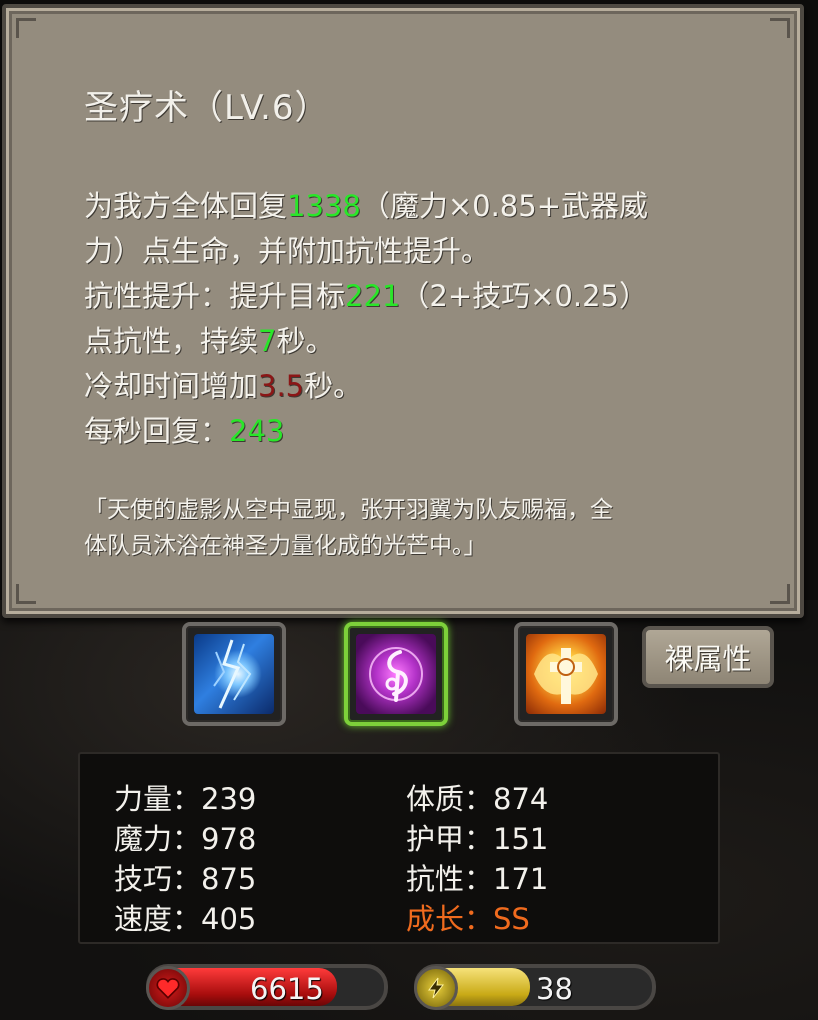  What do you see at coordinates (708, 657) in the screenshot?
I see `raw-attributes-button: 裸属性` at bounding box center [708, 657].